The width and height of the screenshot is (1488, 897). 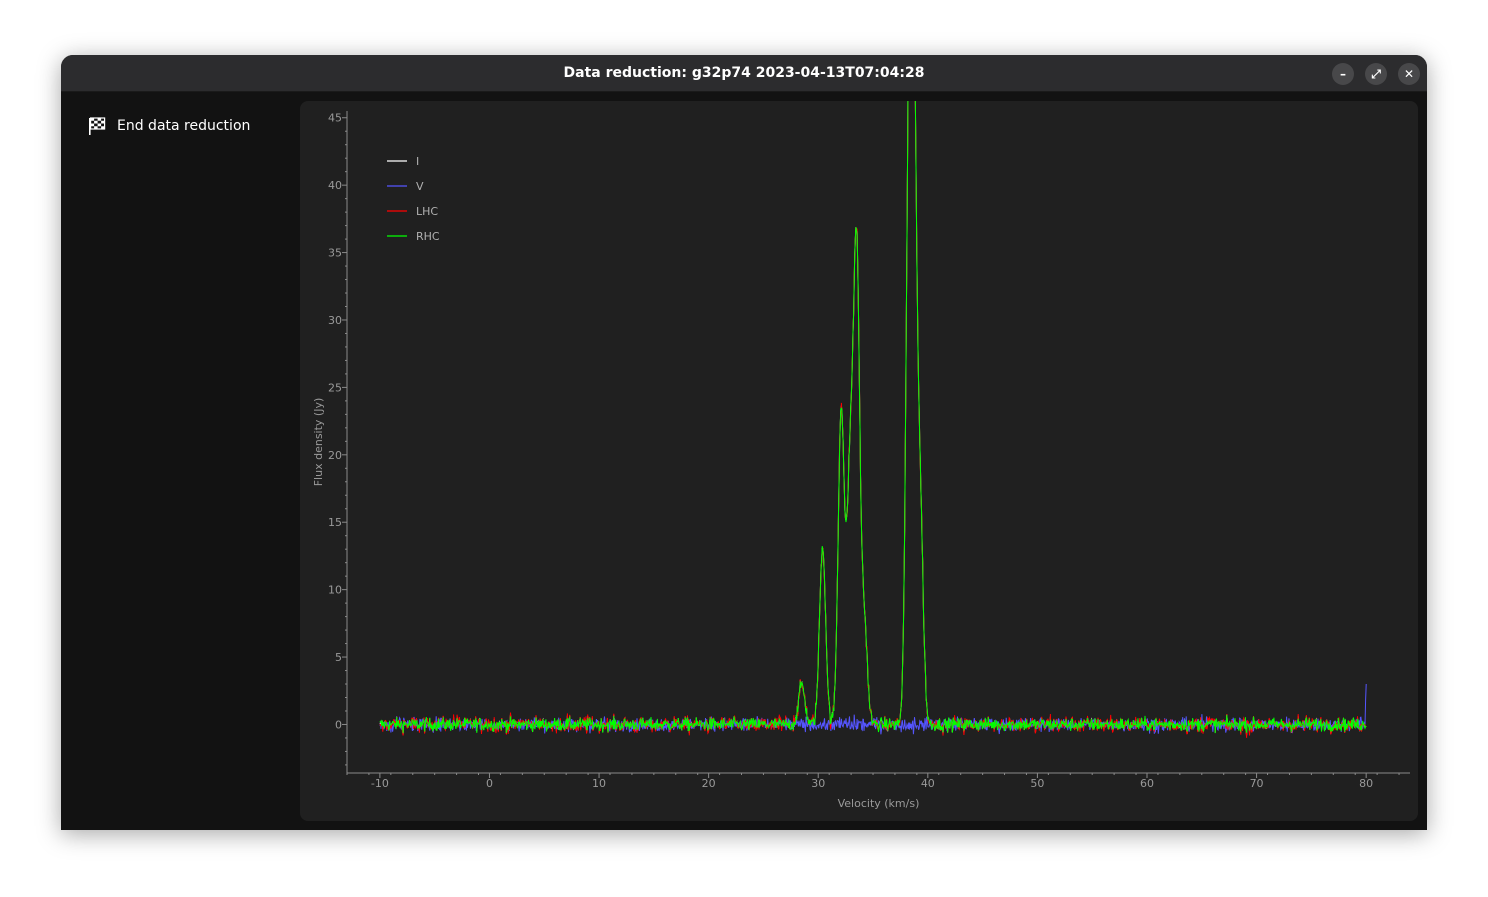 I want to click on end-data-reduction-label: End data reduction, so click(x=184, y=126).